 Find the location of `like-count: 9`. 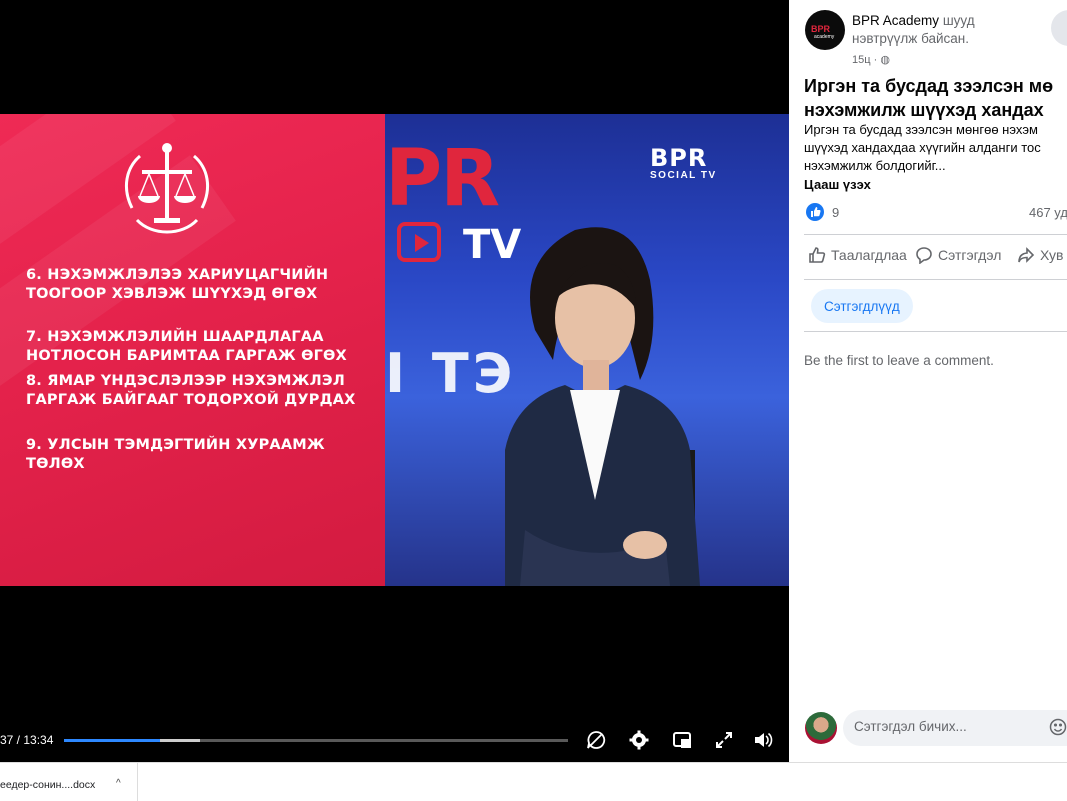

like-count: 9 is located at coordinates (835, 212).